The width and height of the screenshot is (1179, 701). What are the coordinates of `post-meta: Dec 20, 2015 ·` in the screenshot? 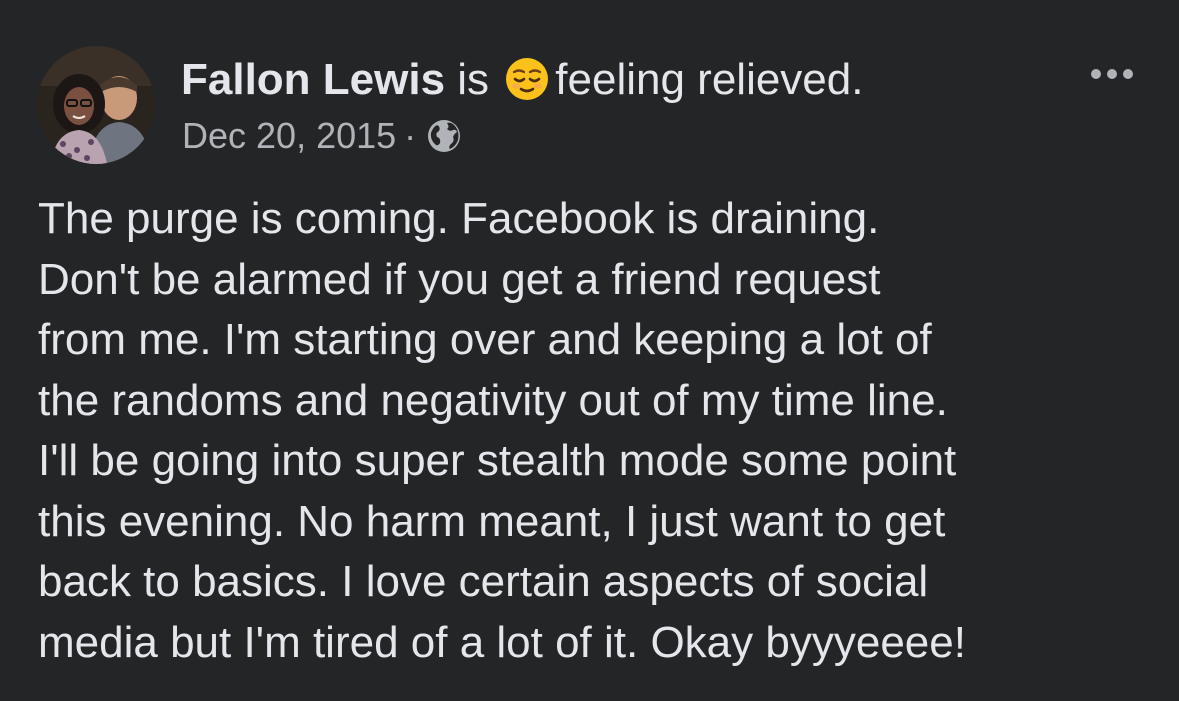 It's located at (322, 139).